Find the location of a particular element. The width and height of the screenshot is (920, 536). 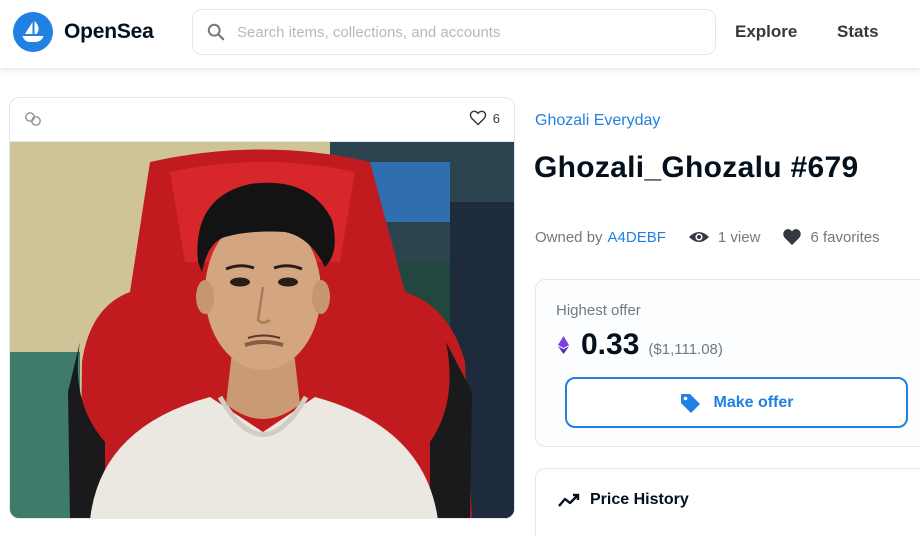

brand: OpenSea is located at coordinates (83, 32).